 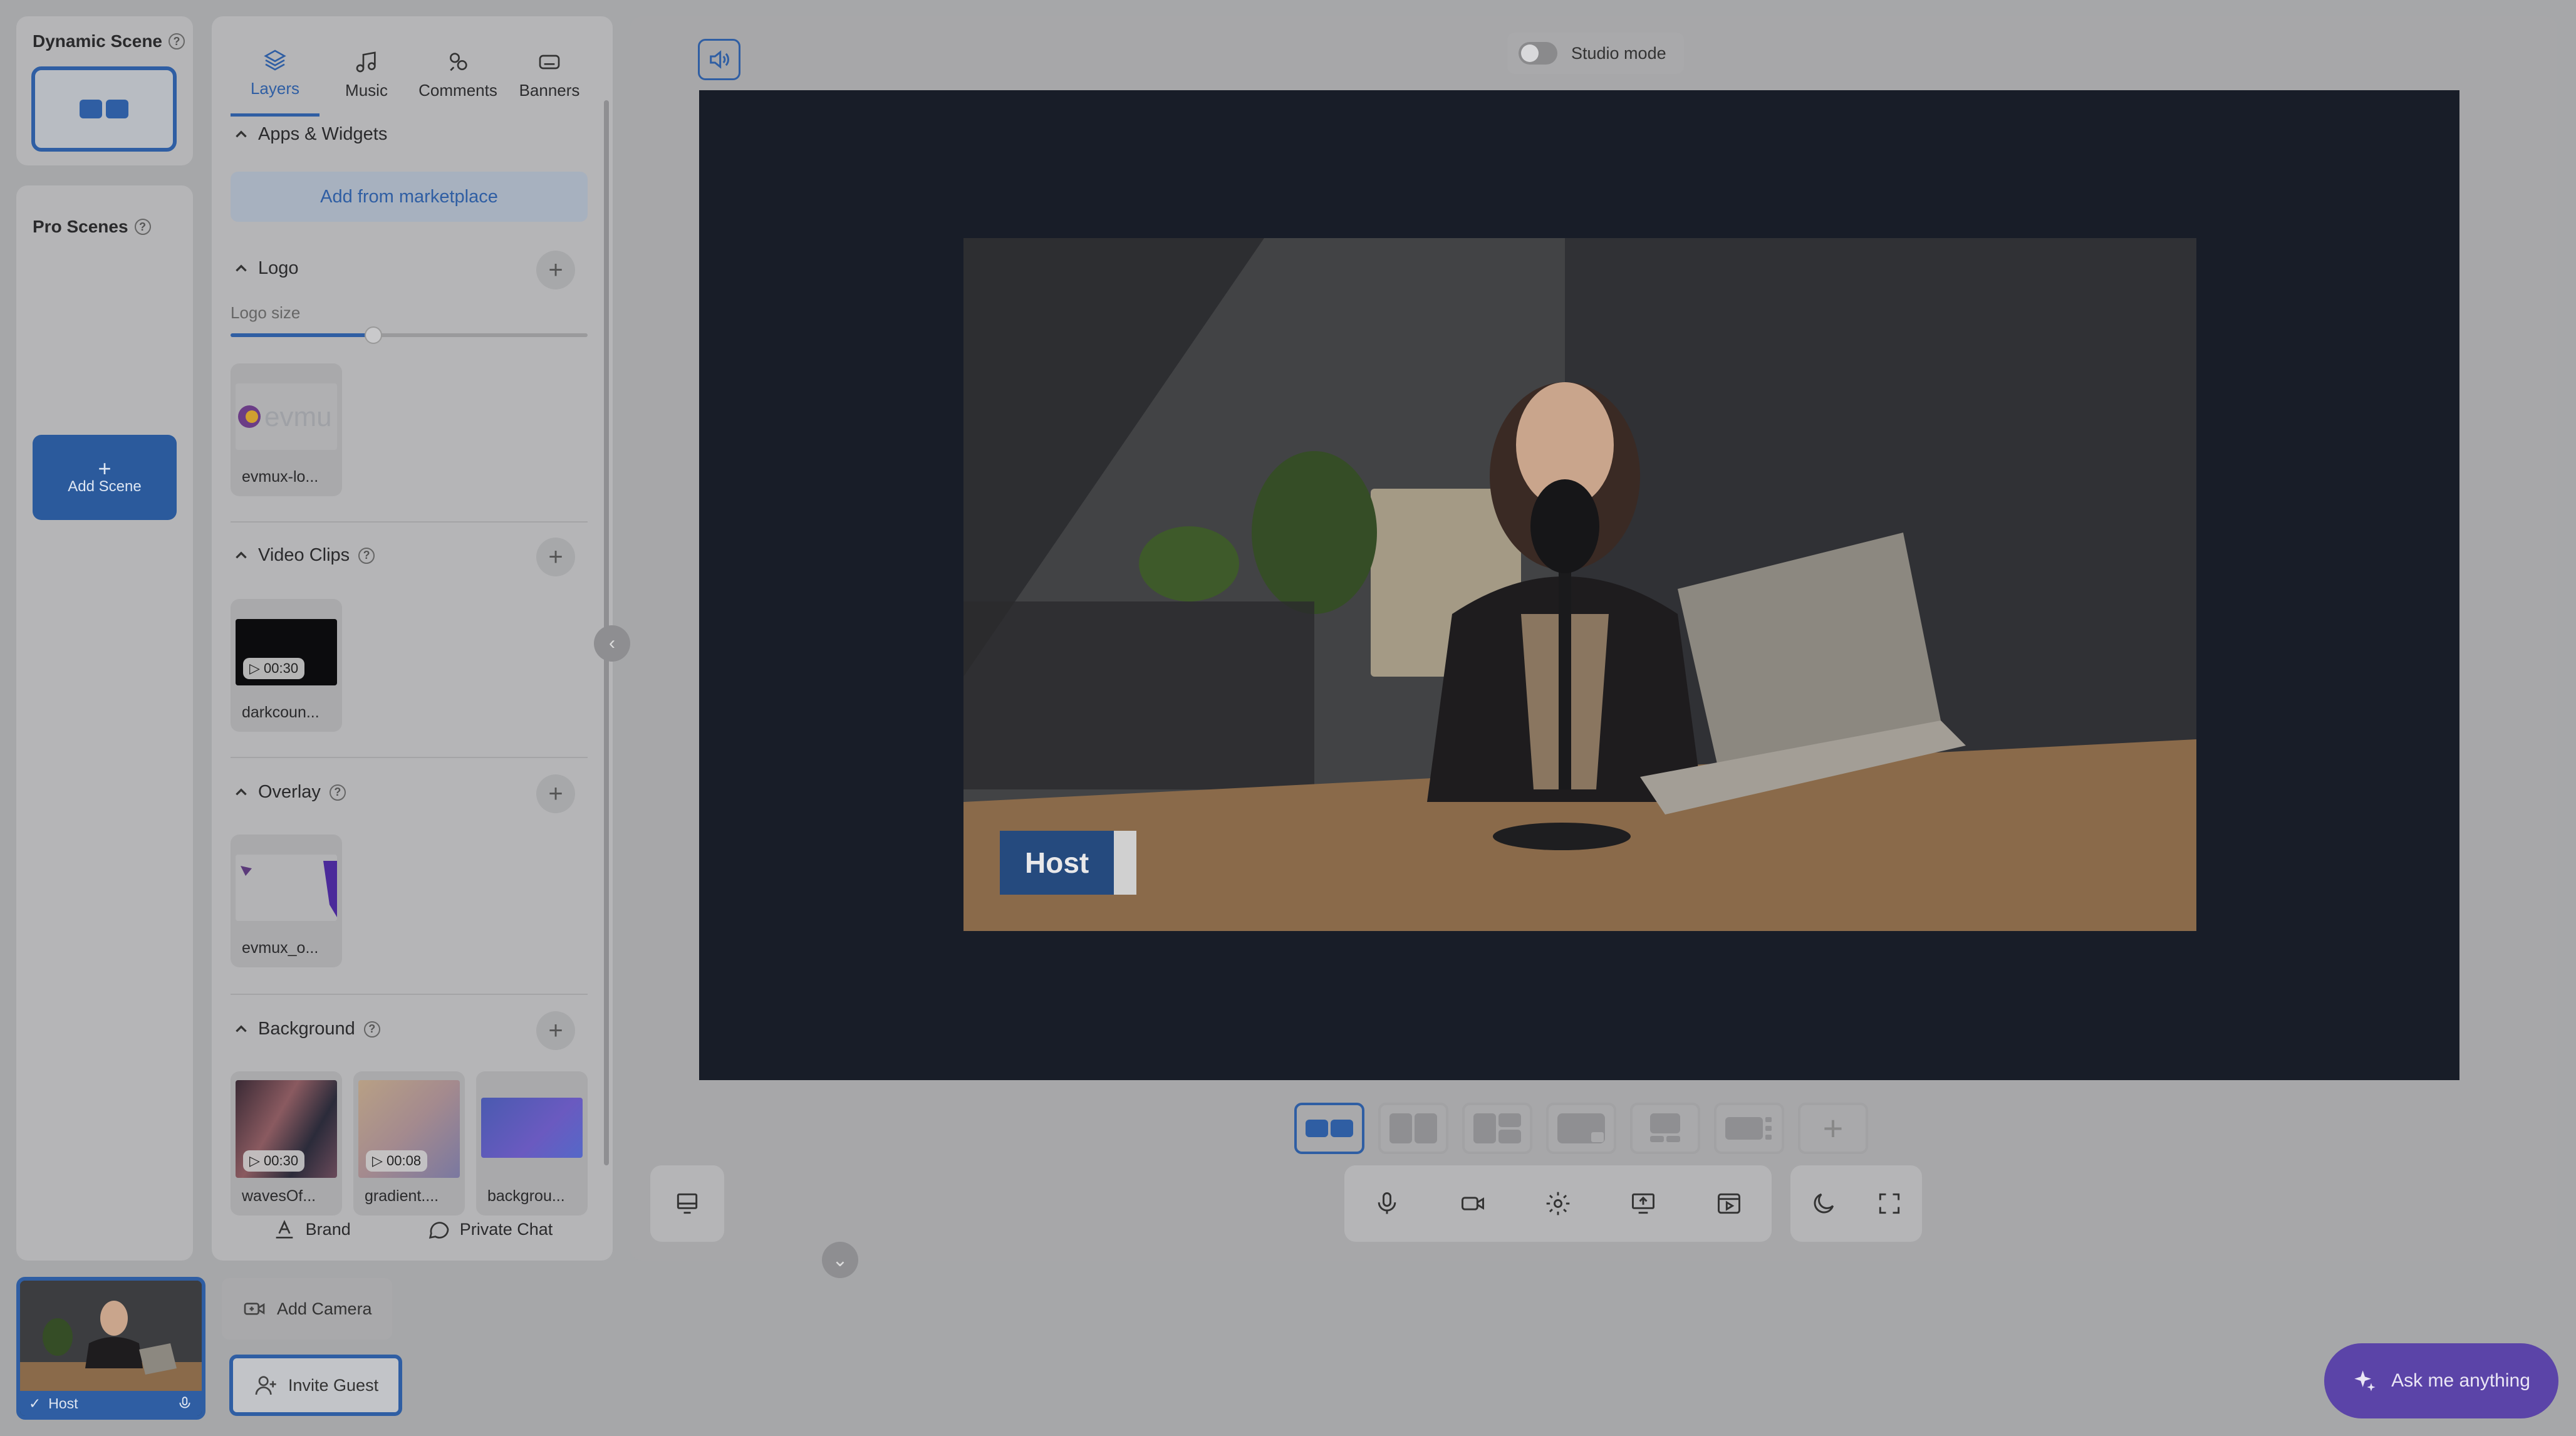 What do you see at coordinates (117, 109) in the screenshot?
I see `layout-block` at bounding box center [117, 109].